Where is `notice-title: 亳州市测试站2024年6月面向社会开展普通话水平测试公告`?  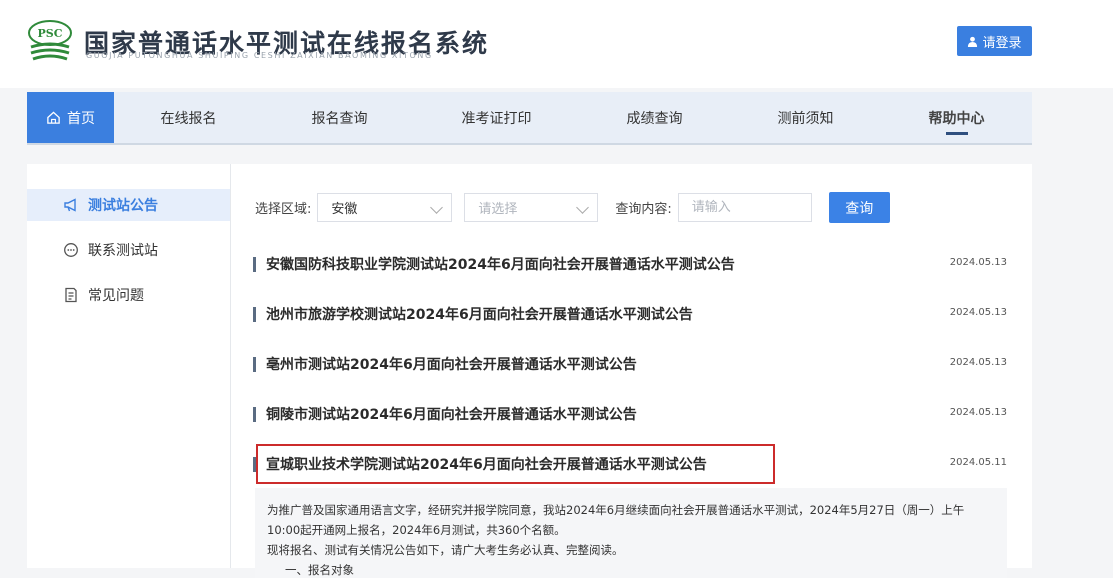
notice-title: 亳州市测试站2024年6月面向社会开展普通话水平测试公告 is located at coordinates (451, 365).